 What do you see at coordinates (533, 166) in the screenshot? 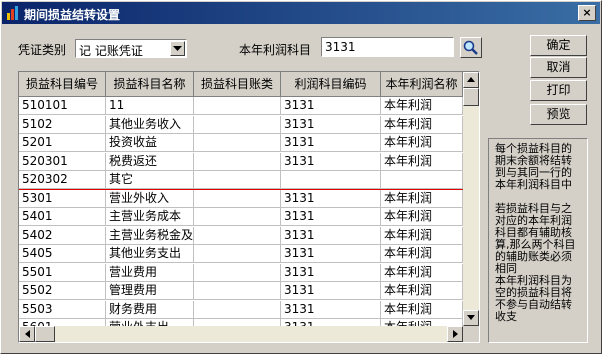
I see `note-paragraph: 每个损益科目的期末余额将结转到与其同一行的本年利润科目中` at bounding box center [533, 166].